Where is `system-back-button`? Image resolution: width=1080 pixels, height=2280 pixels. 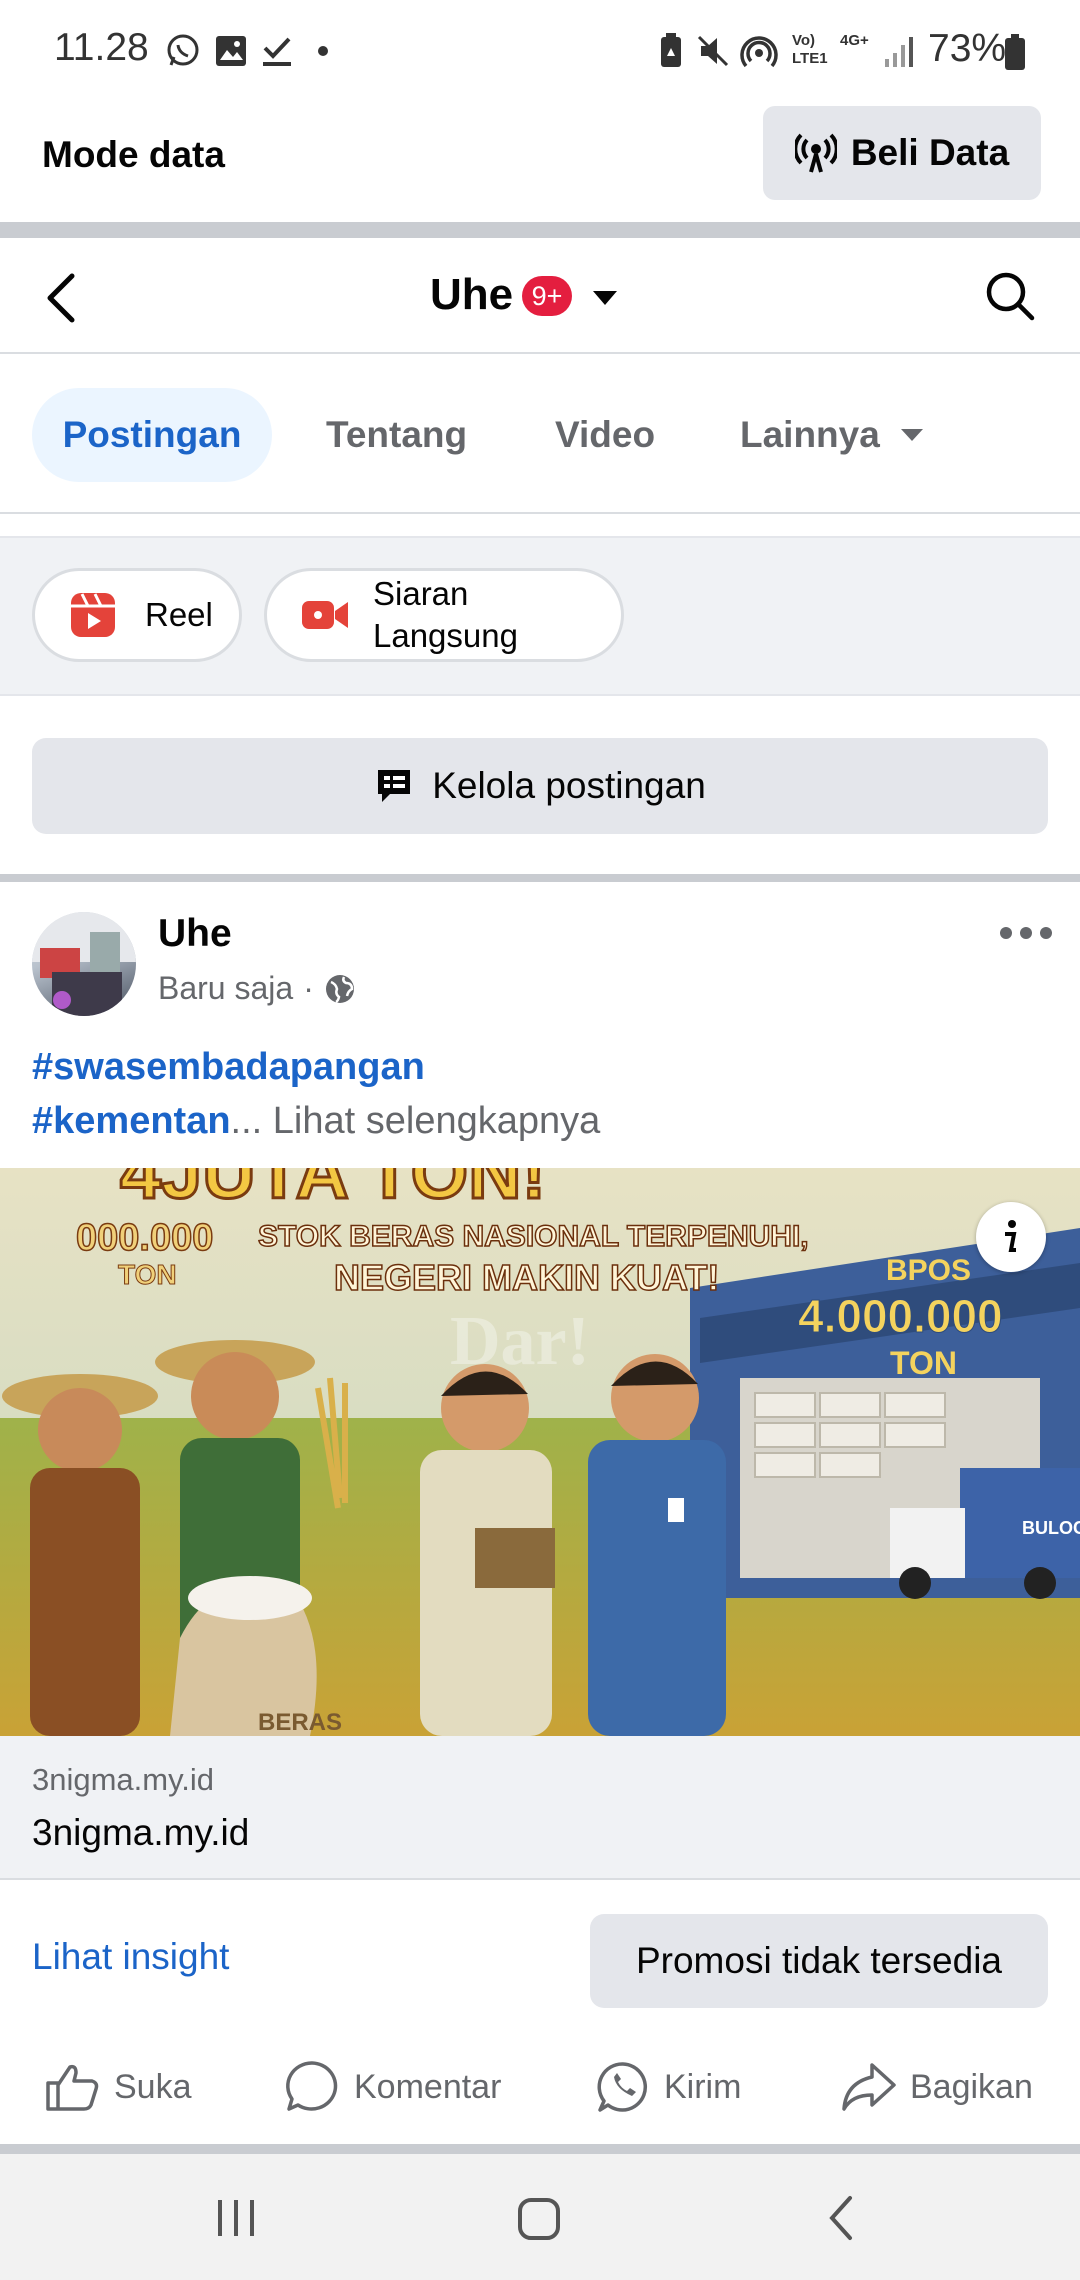
system-back-button is located at coordinates (841, 2218).